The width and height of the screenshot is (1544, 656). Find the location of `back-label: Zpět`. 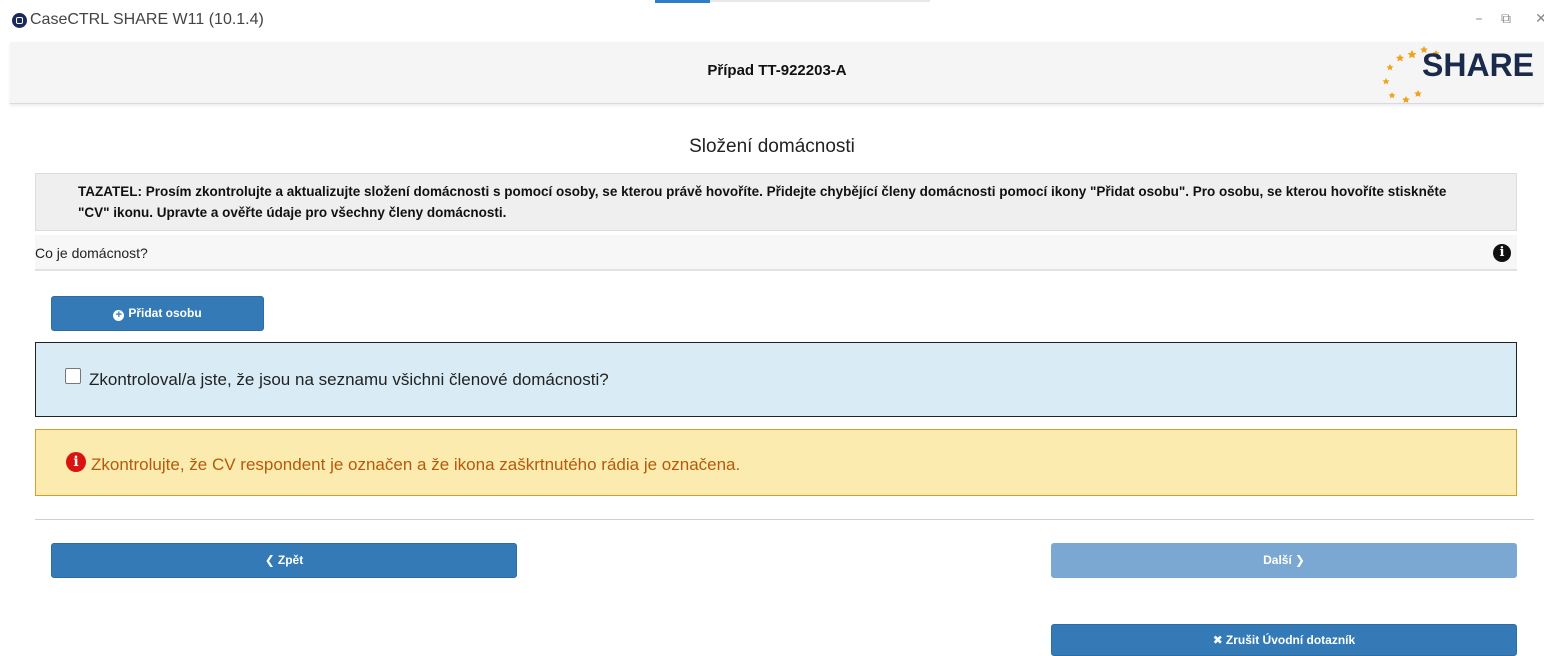

back-label: Zpět is located at coordinates (290, 560).